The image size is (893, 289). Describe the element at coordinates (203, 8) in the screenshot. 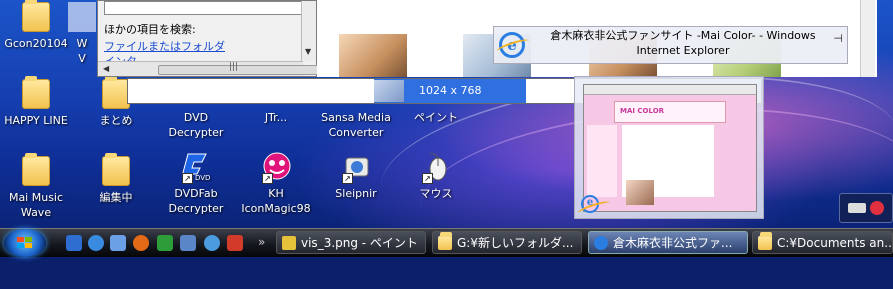

I see `search-input` at that location.